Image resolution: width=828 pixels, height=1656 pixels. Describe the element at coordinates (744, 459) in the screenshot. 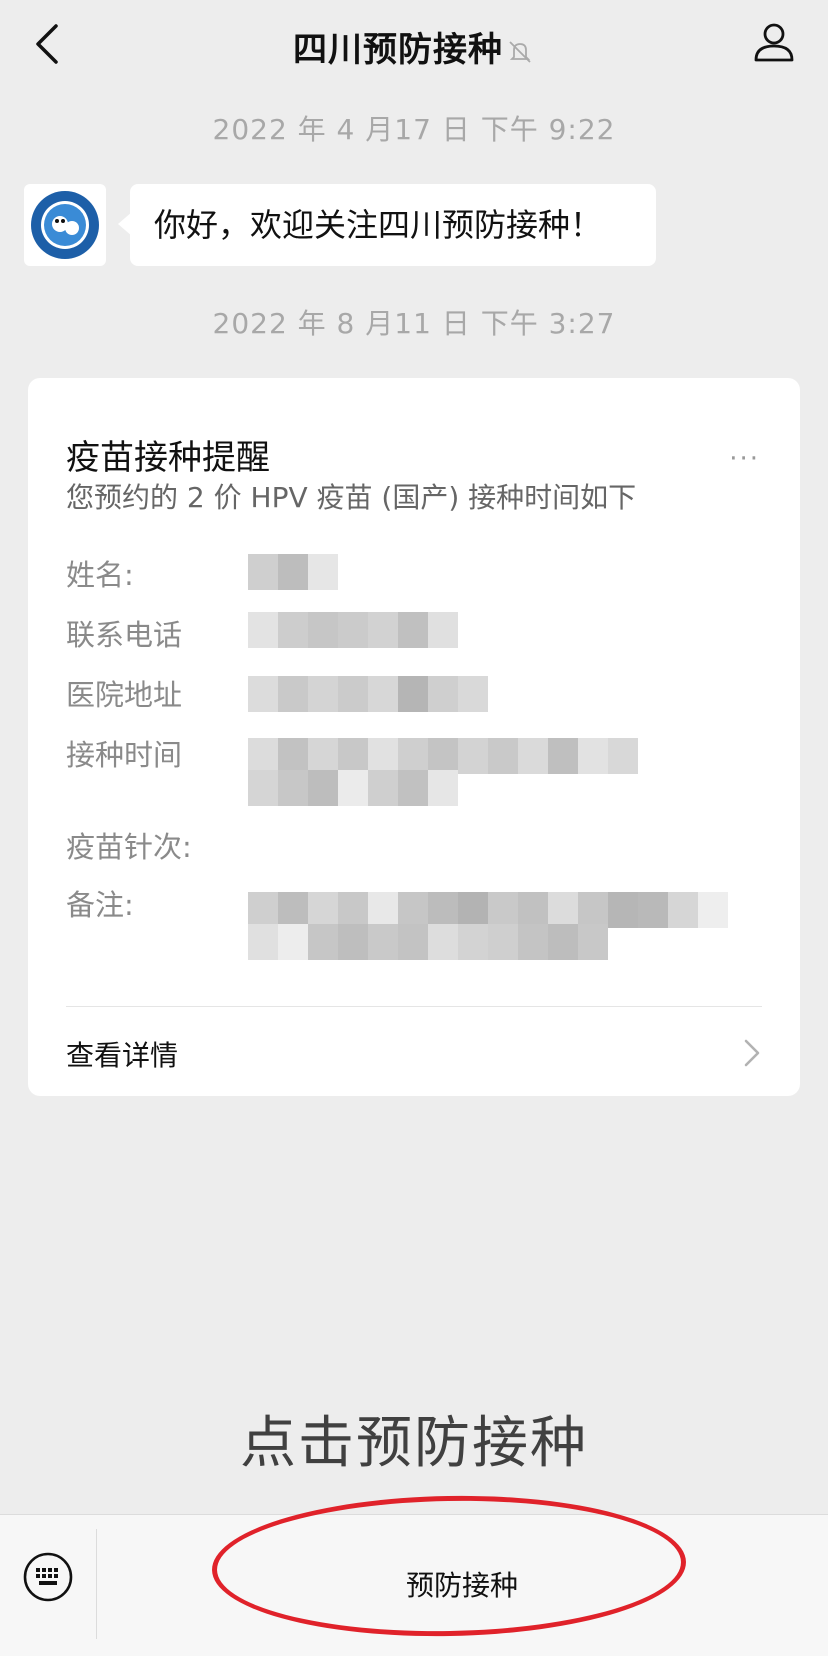

I see `more-dots-icon: ···` at that location.